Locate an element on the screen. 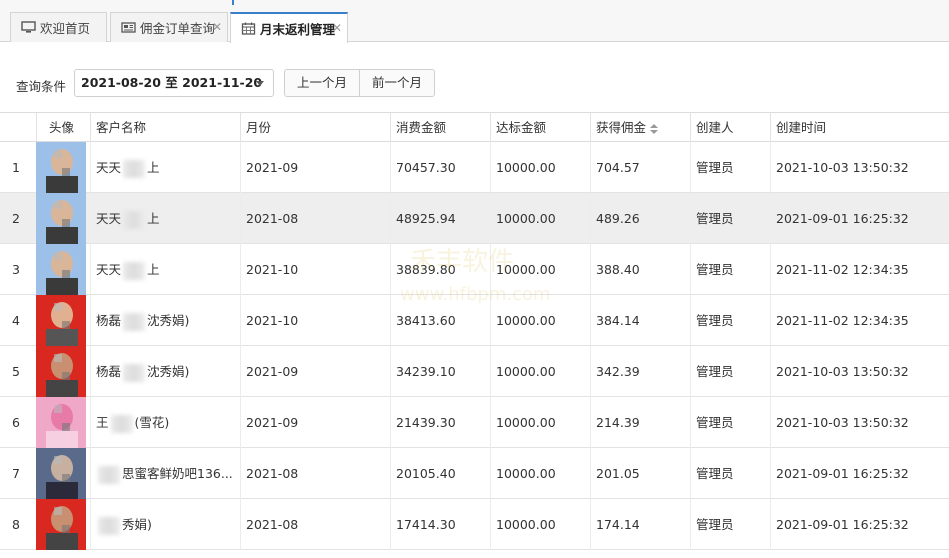 The image size is (949, 558). commission-cell: 342.39 is located at coordinates (640, 371).